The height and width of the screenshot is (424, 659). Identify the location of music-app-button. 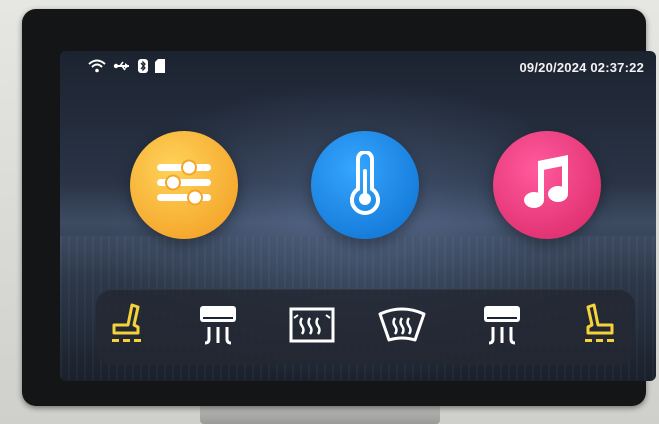
(547, 185).